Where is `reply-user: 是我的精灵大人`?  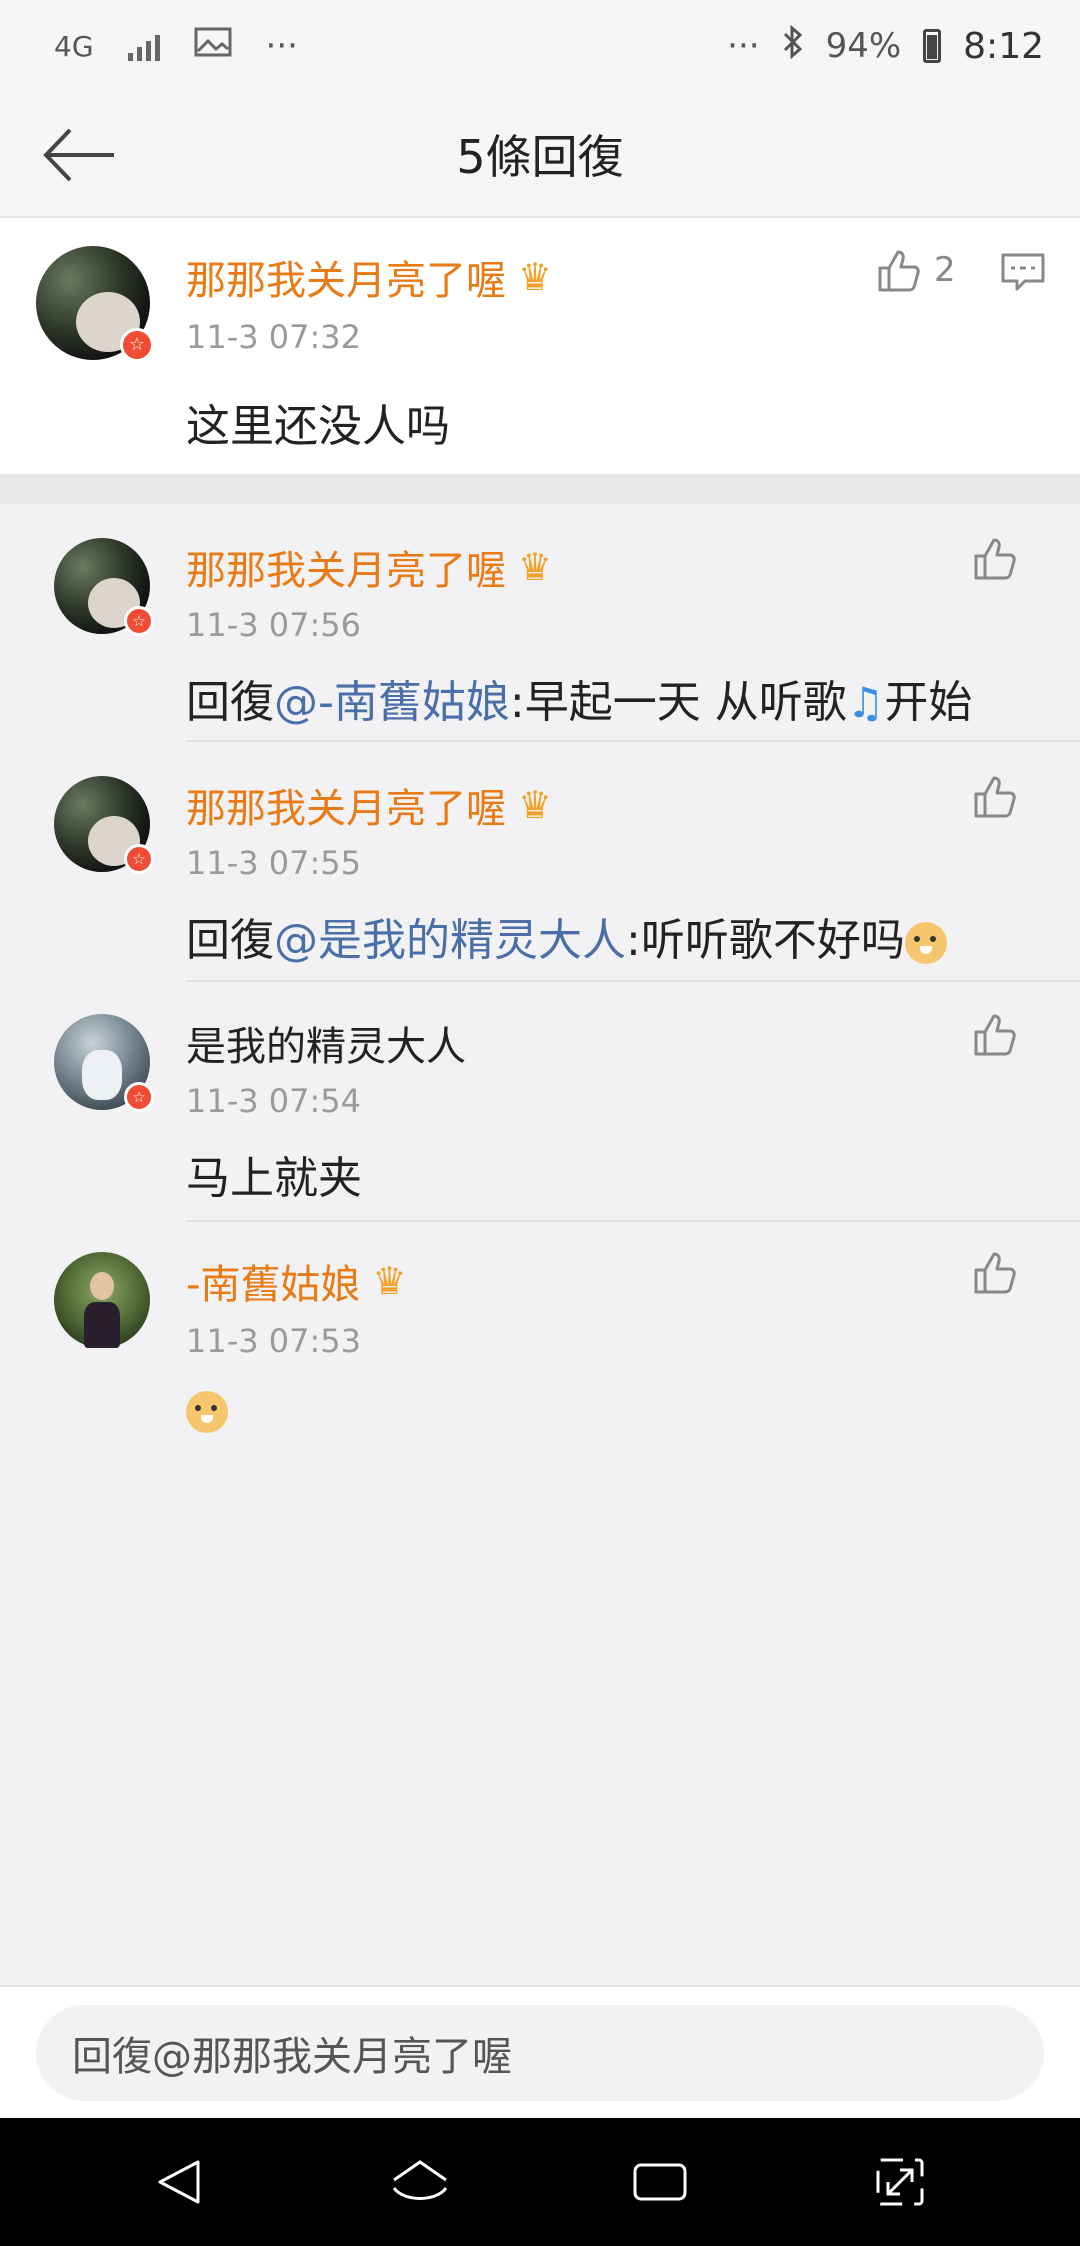 reply-user: 是我的精灵大人 is located at coordinates (326, 1043).